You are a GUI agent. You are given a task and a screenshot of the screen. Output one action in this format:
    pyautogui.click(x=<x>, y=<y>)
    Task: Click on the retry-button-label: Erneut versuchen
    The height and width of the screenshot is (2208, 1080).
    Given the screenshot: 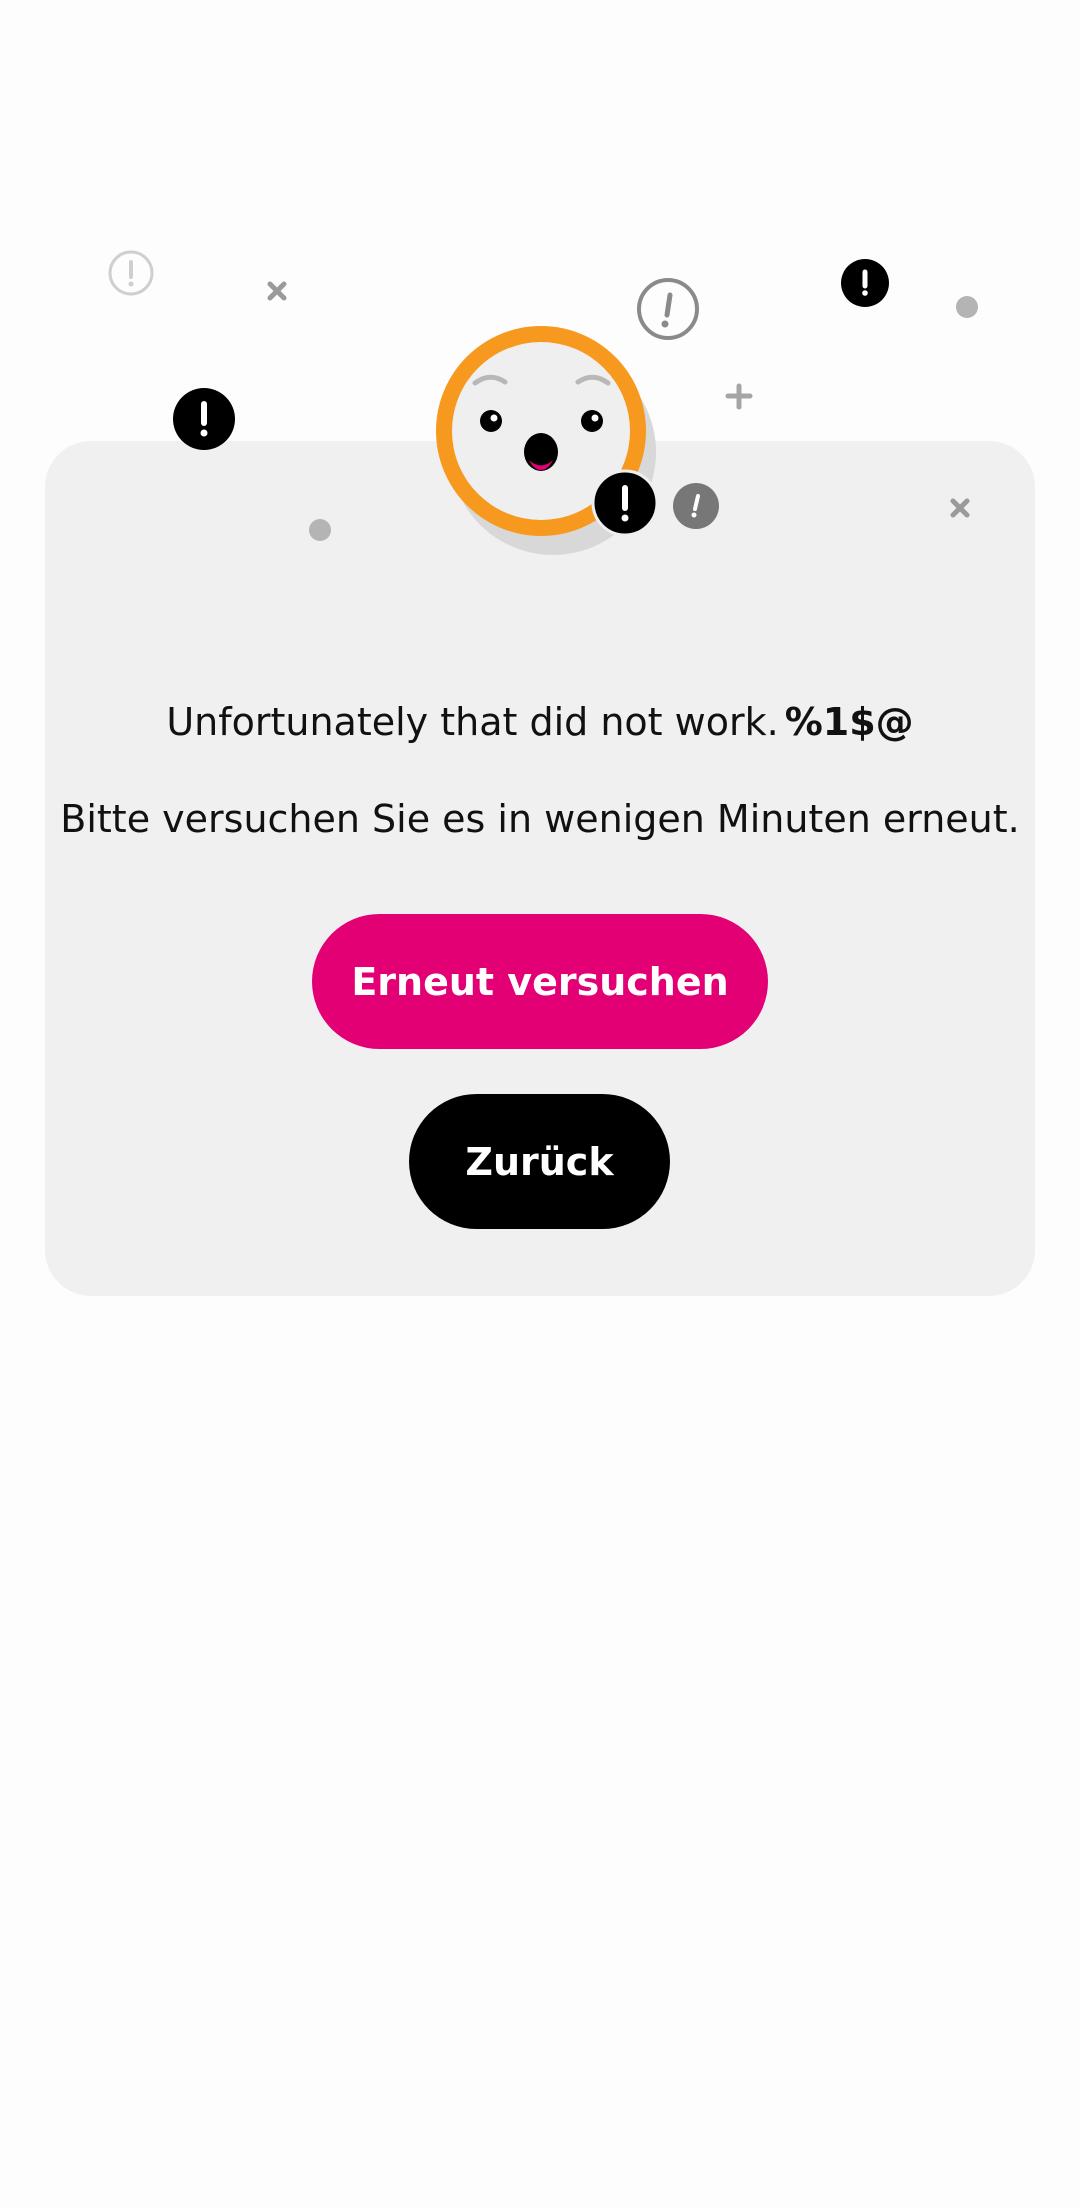 What is the action you would take?
    pyautogui.click(x=540, y=981)
    